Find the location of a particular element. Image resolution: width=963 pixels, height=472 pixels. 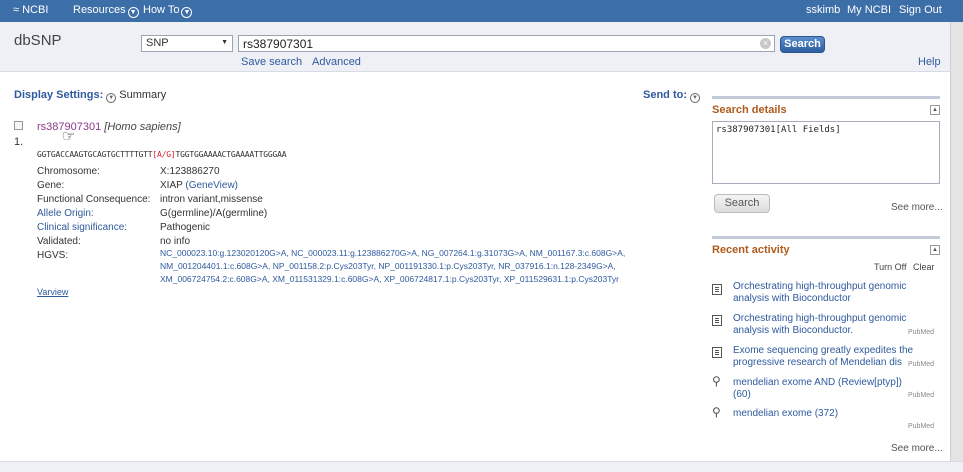

howto-label: How To is located at coordinates (161, 10).